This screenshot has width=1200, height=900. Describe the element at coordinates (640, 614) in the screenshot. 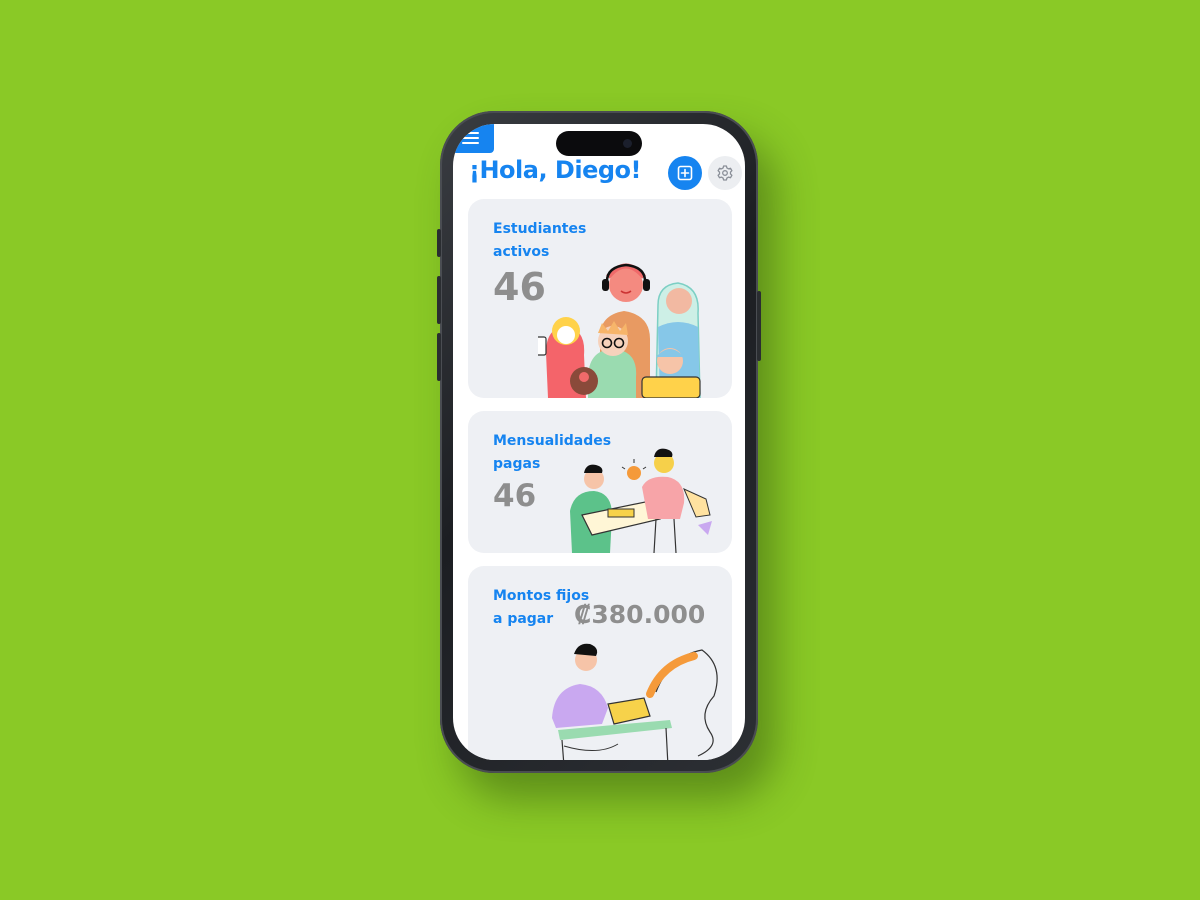

I see `card-value: ₡380.000` at that location.